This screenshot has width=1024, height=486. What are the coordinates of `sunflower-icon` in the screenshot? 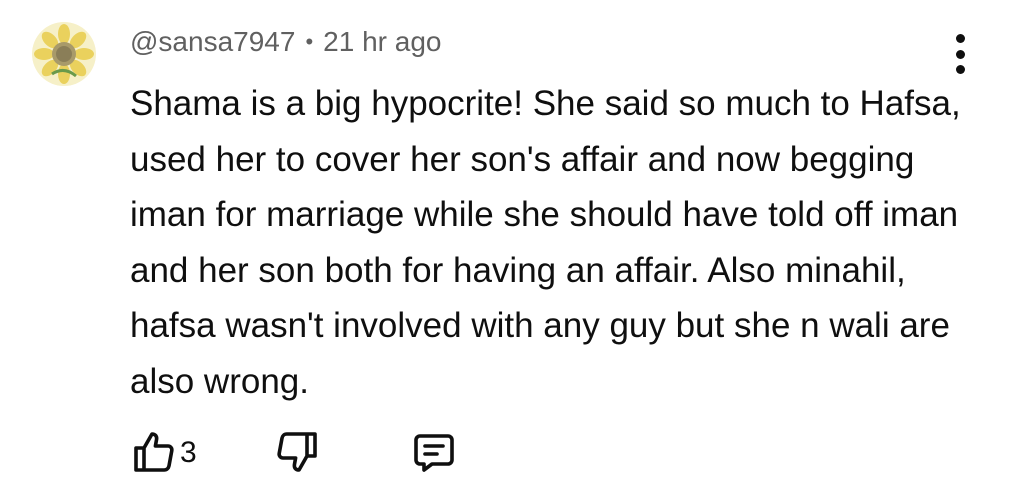 It's located at (64, 54).